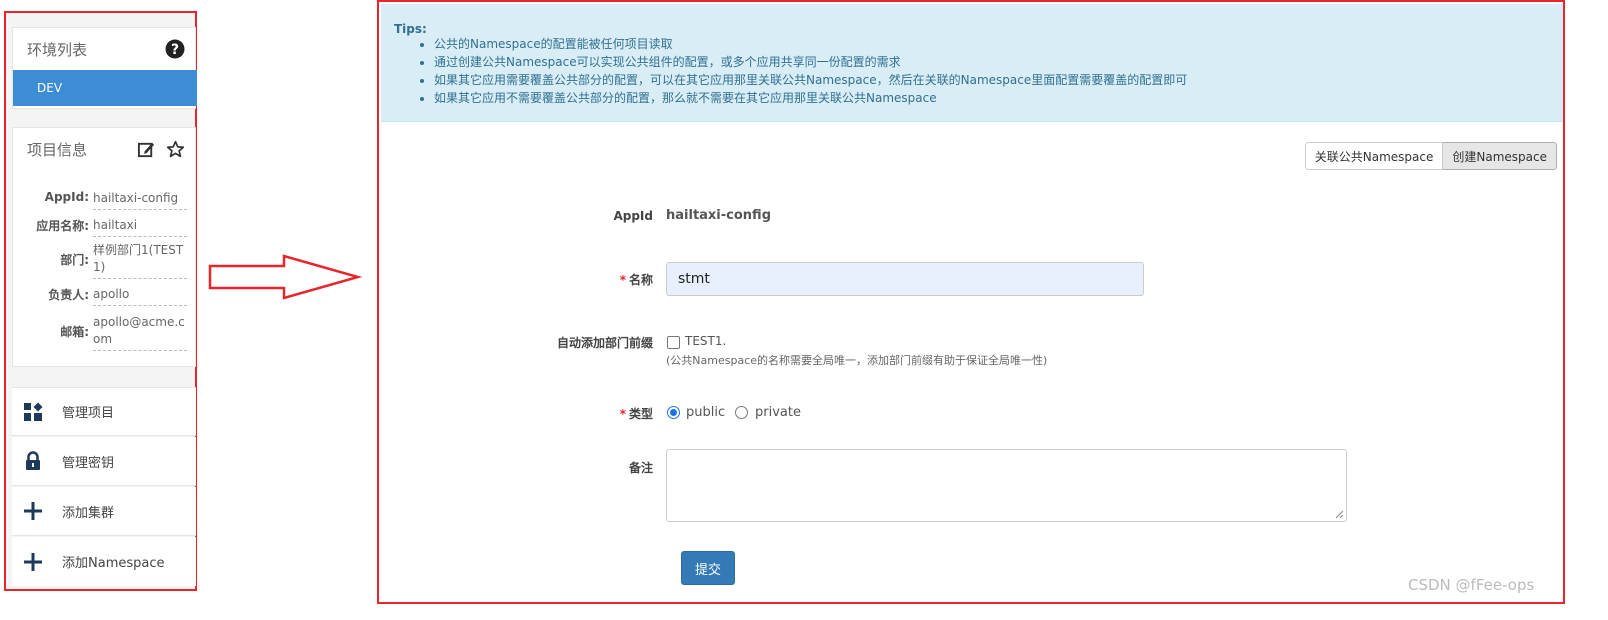  I want to click on namespace-type-toggle: 关联公共Namespace 创建Namespace, so click(1430, 156).